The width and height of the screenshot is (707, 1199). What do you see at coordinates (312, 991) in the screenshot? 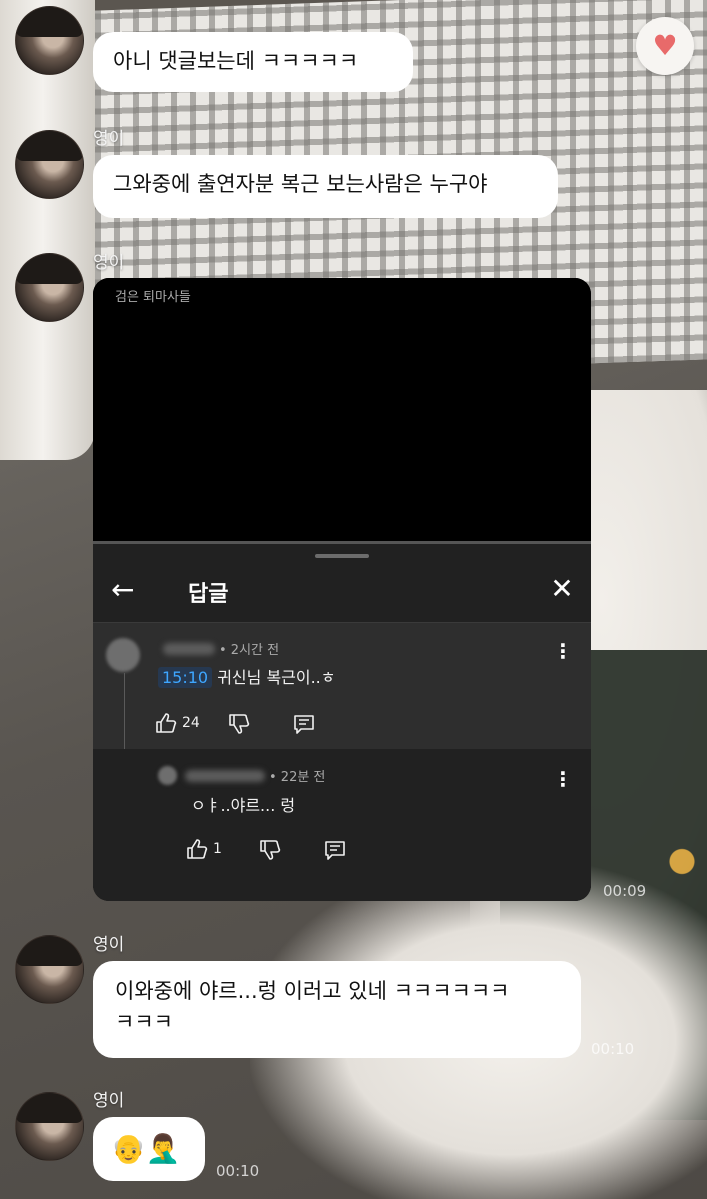
I see `message-text-line: 이와중에 야르...렁 이러고 있네 ㅋㅋㅋㅋㅋㅋ` at bounding box center [312, 991].